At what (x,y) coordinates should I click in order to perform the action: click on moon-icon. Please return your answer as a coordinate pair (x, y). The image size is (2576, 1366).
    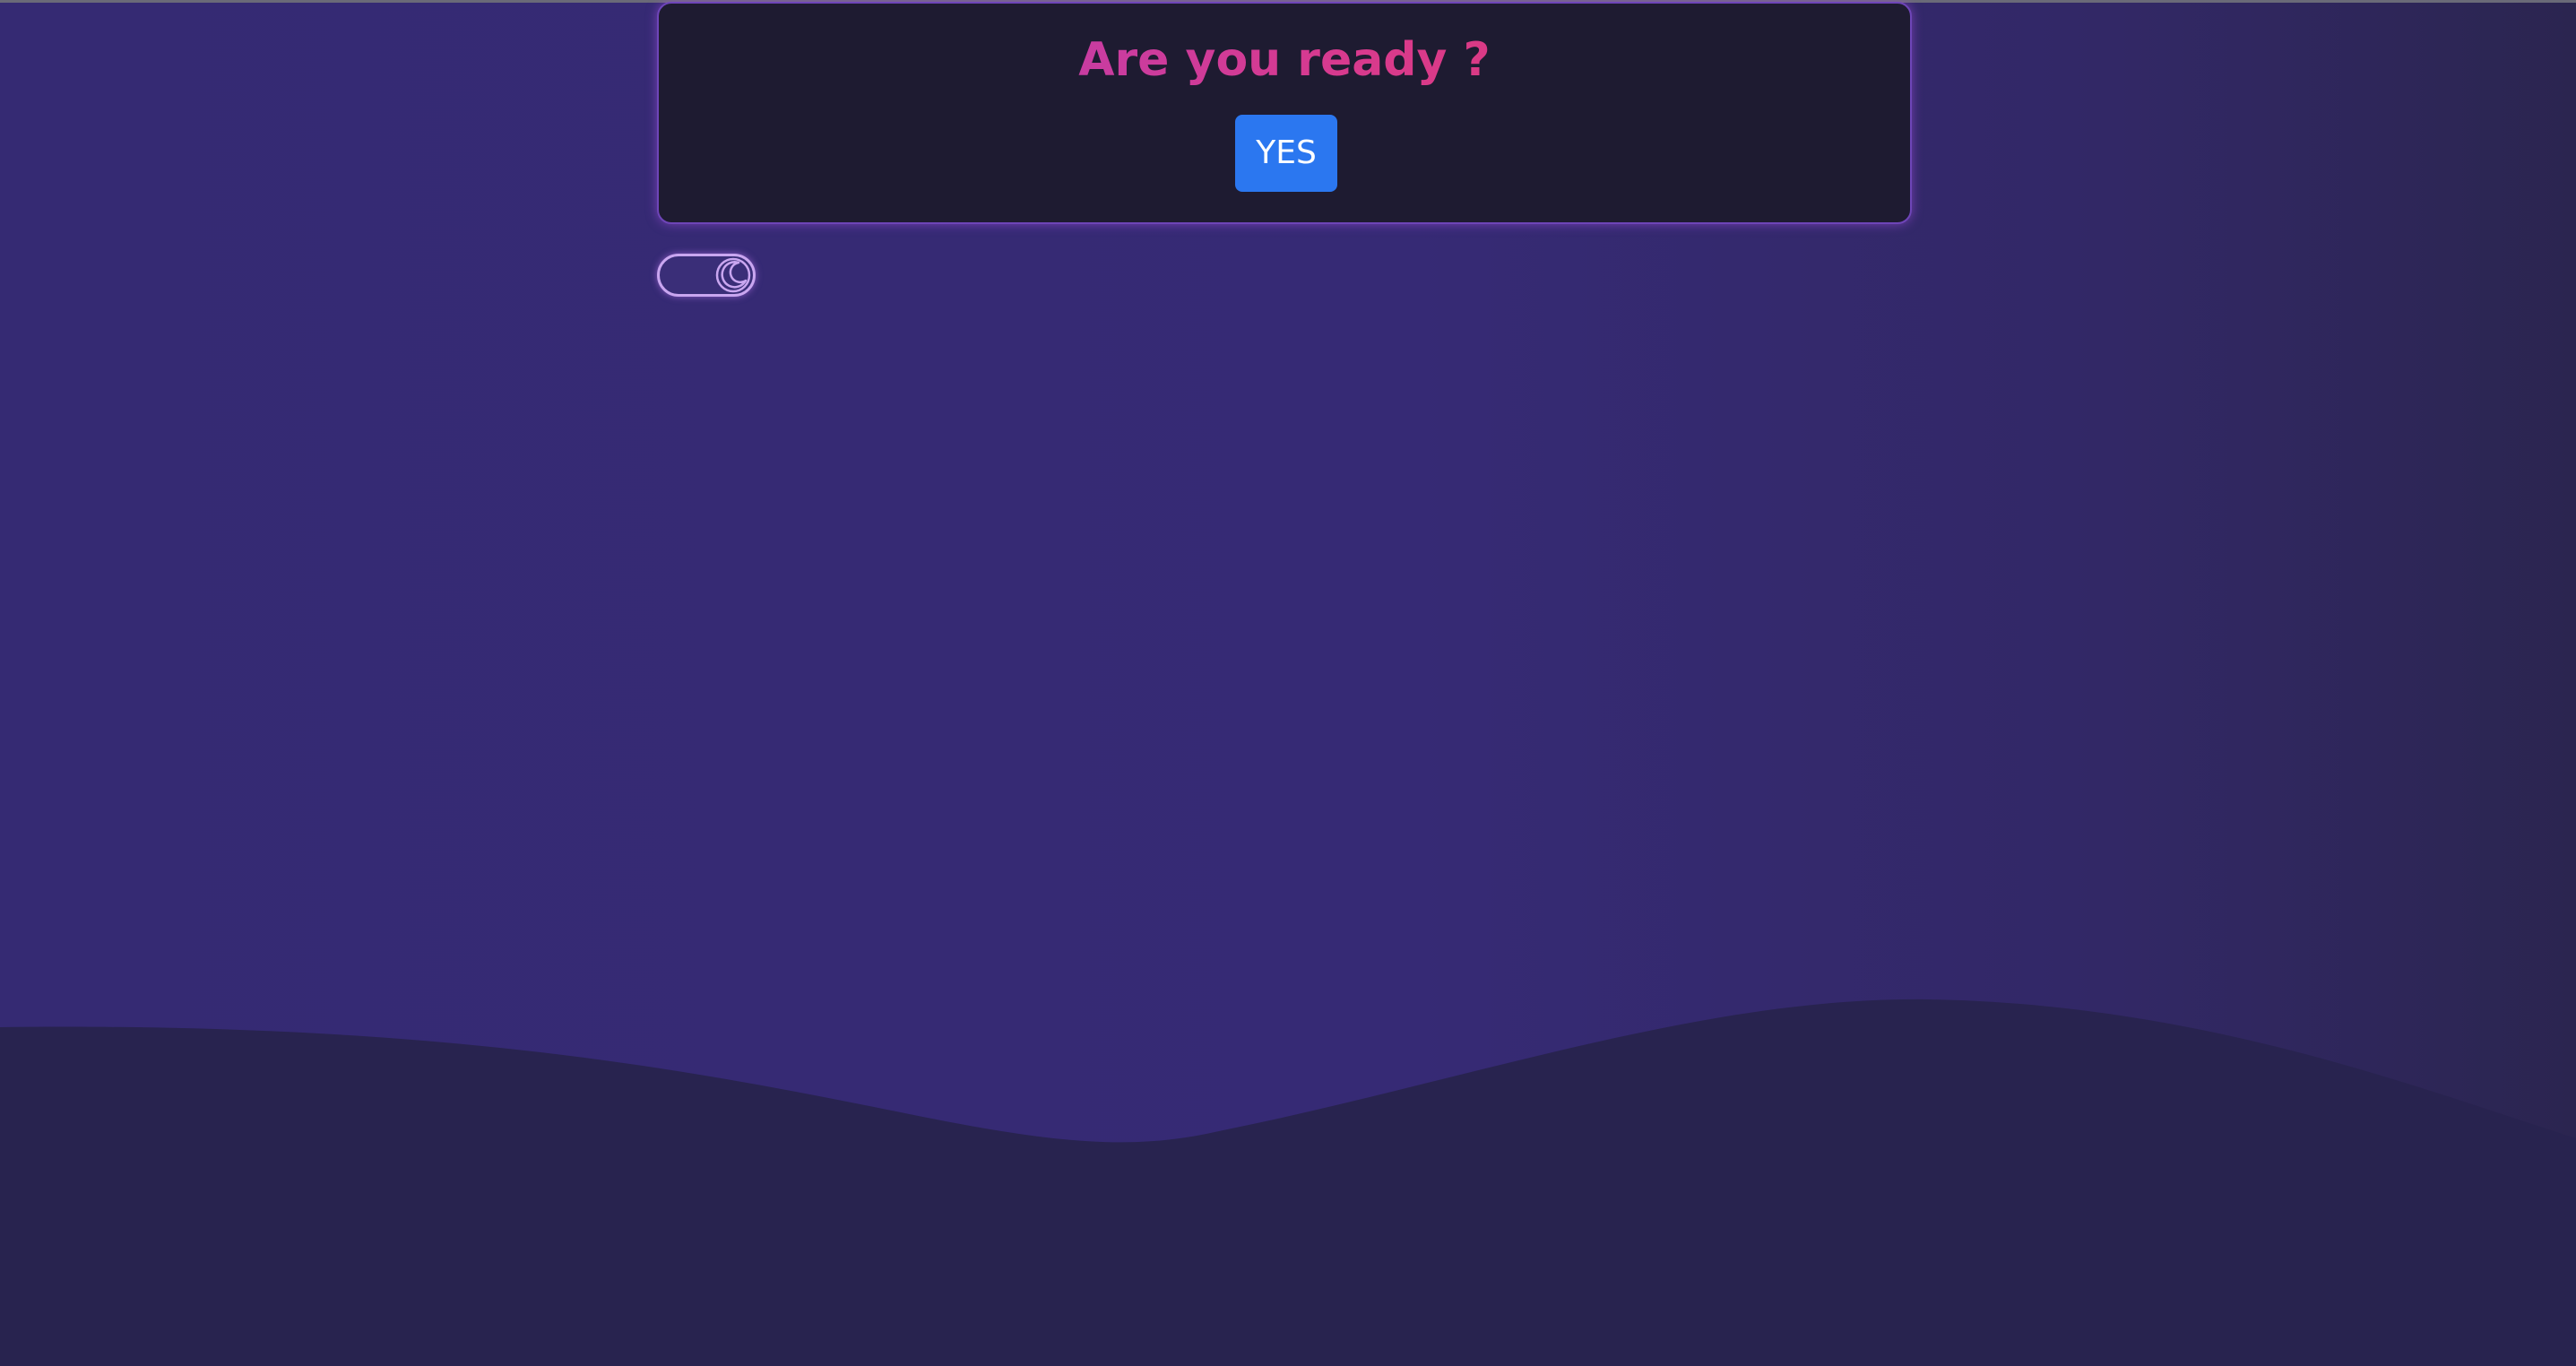
    Looking at the image, I should click on (733, 275).